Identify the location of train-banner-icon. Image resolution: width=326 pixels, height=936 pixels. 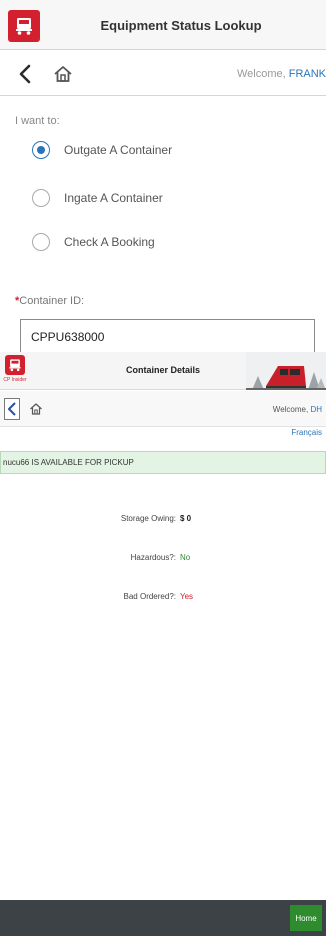
(286, 371).